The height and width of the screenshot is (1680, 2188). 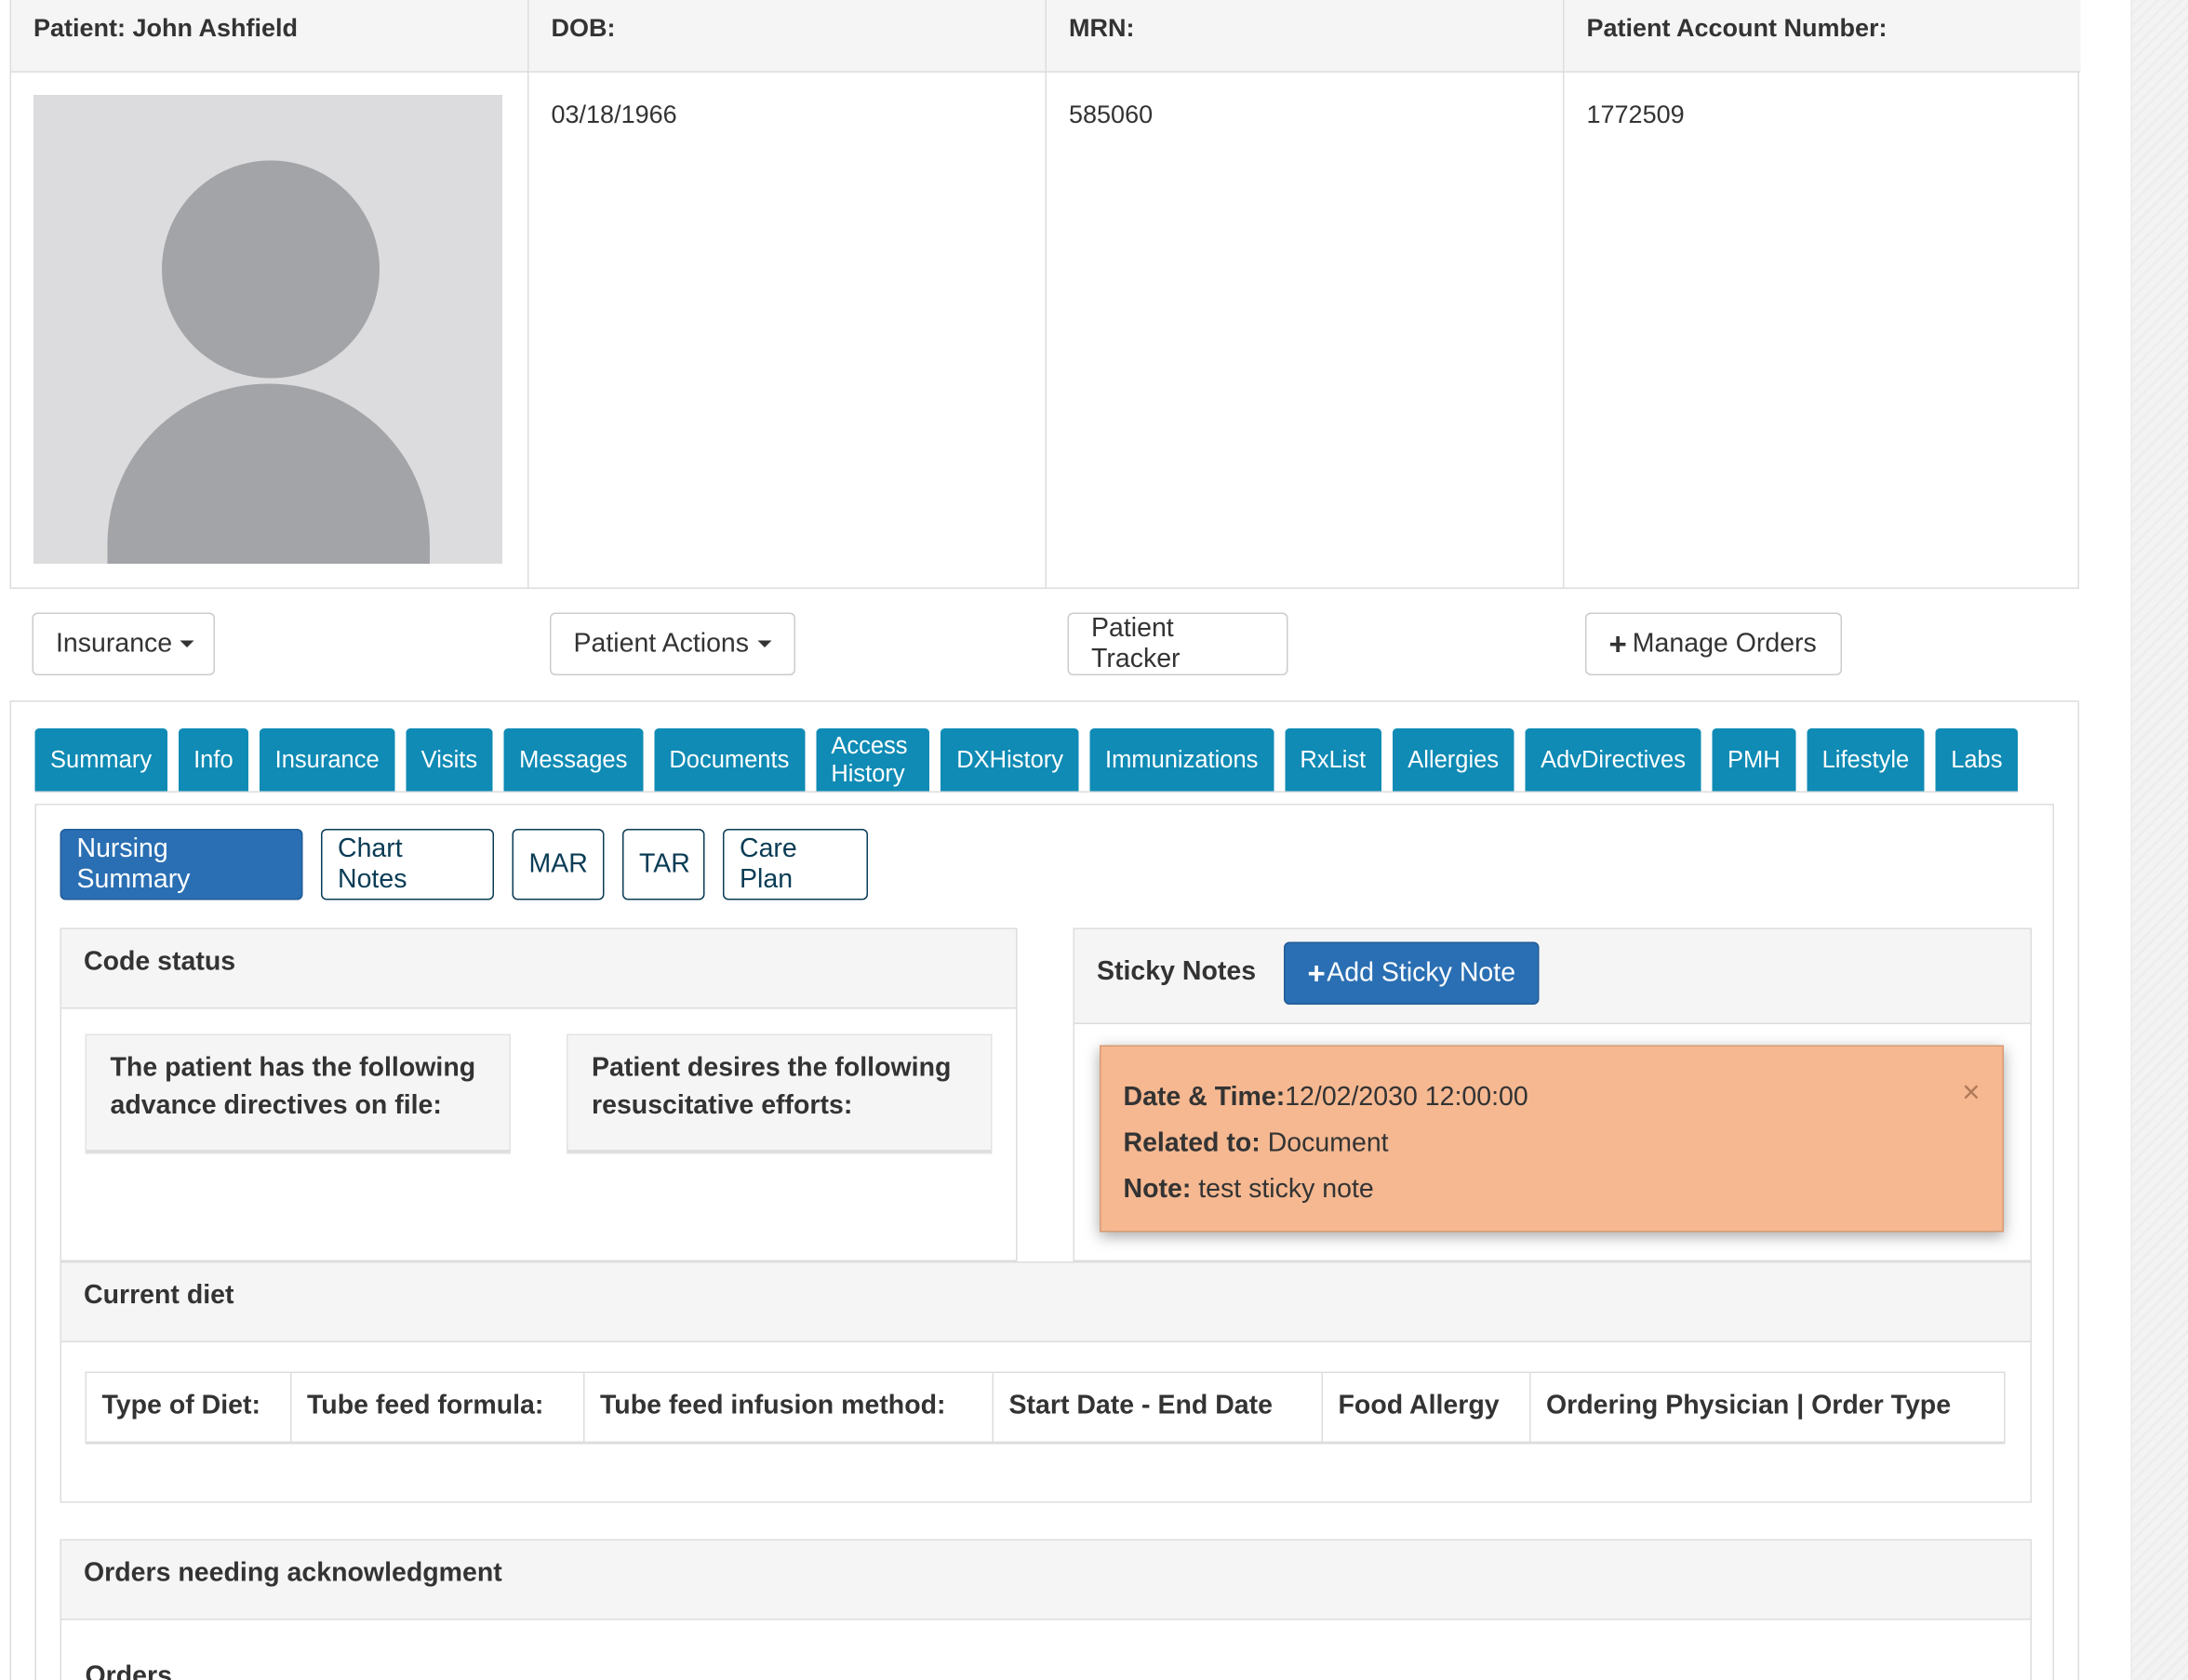 What do you see at coordinates (1552, 976) in the screenshot?
I see `sticky-notes-header: Sticky Notes` at bounding box center [1552, 976].